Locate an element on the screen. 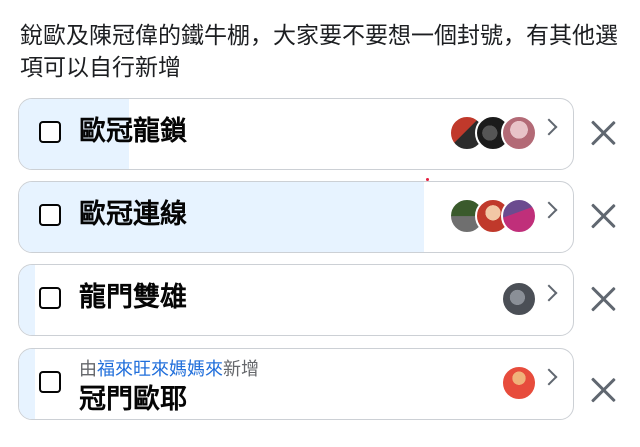 Image resolution: width=640 pixels, height=447 pixels. poll-option-2: 歐冠連線 is located at coordinates (296, 217).